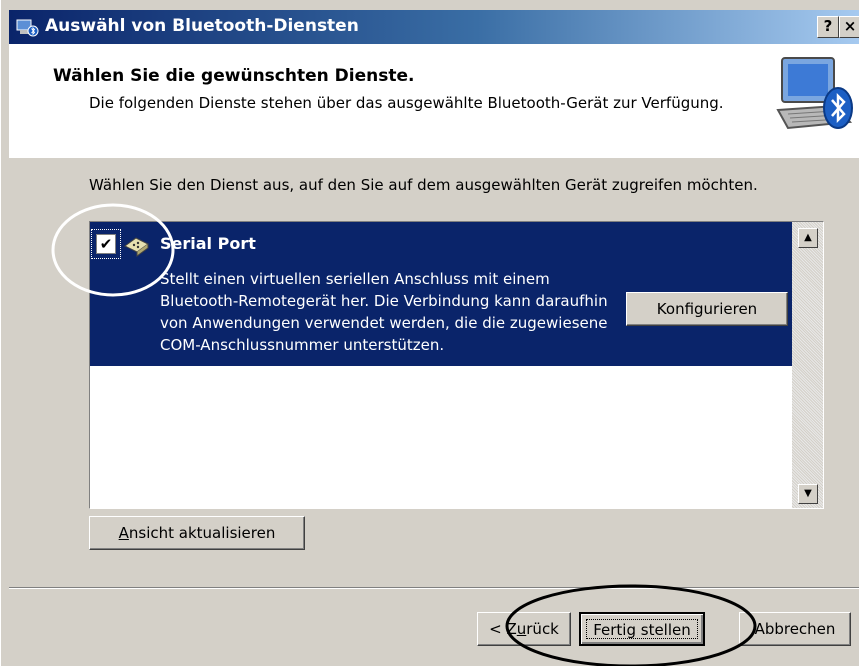 Image resolution: width=859 pixels, height=666 pixels. Describe the element at coordinates (808, 494) in the screenshot. I see `scroll-down-arrow-icon: ▼` at that location.